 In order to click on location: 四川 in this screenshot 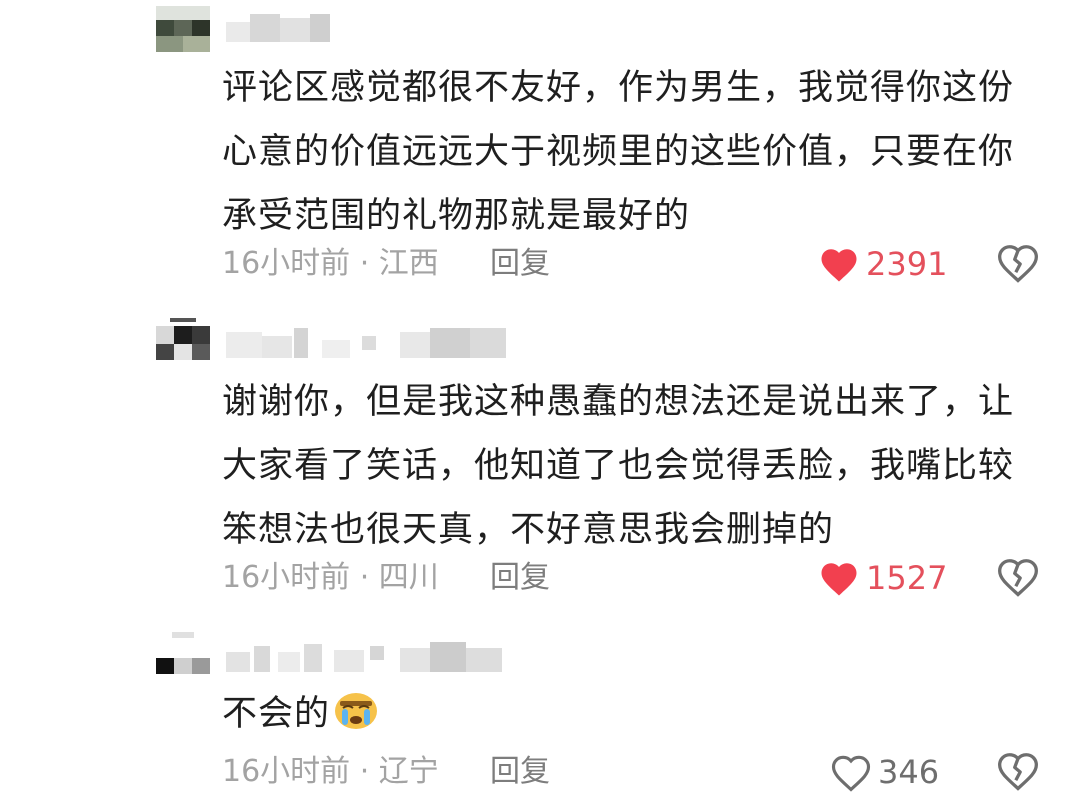, I will do `click(408, 577)`.